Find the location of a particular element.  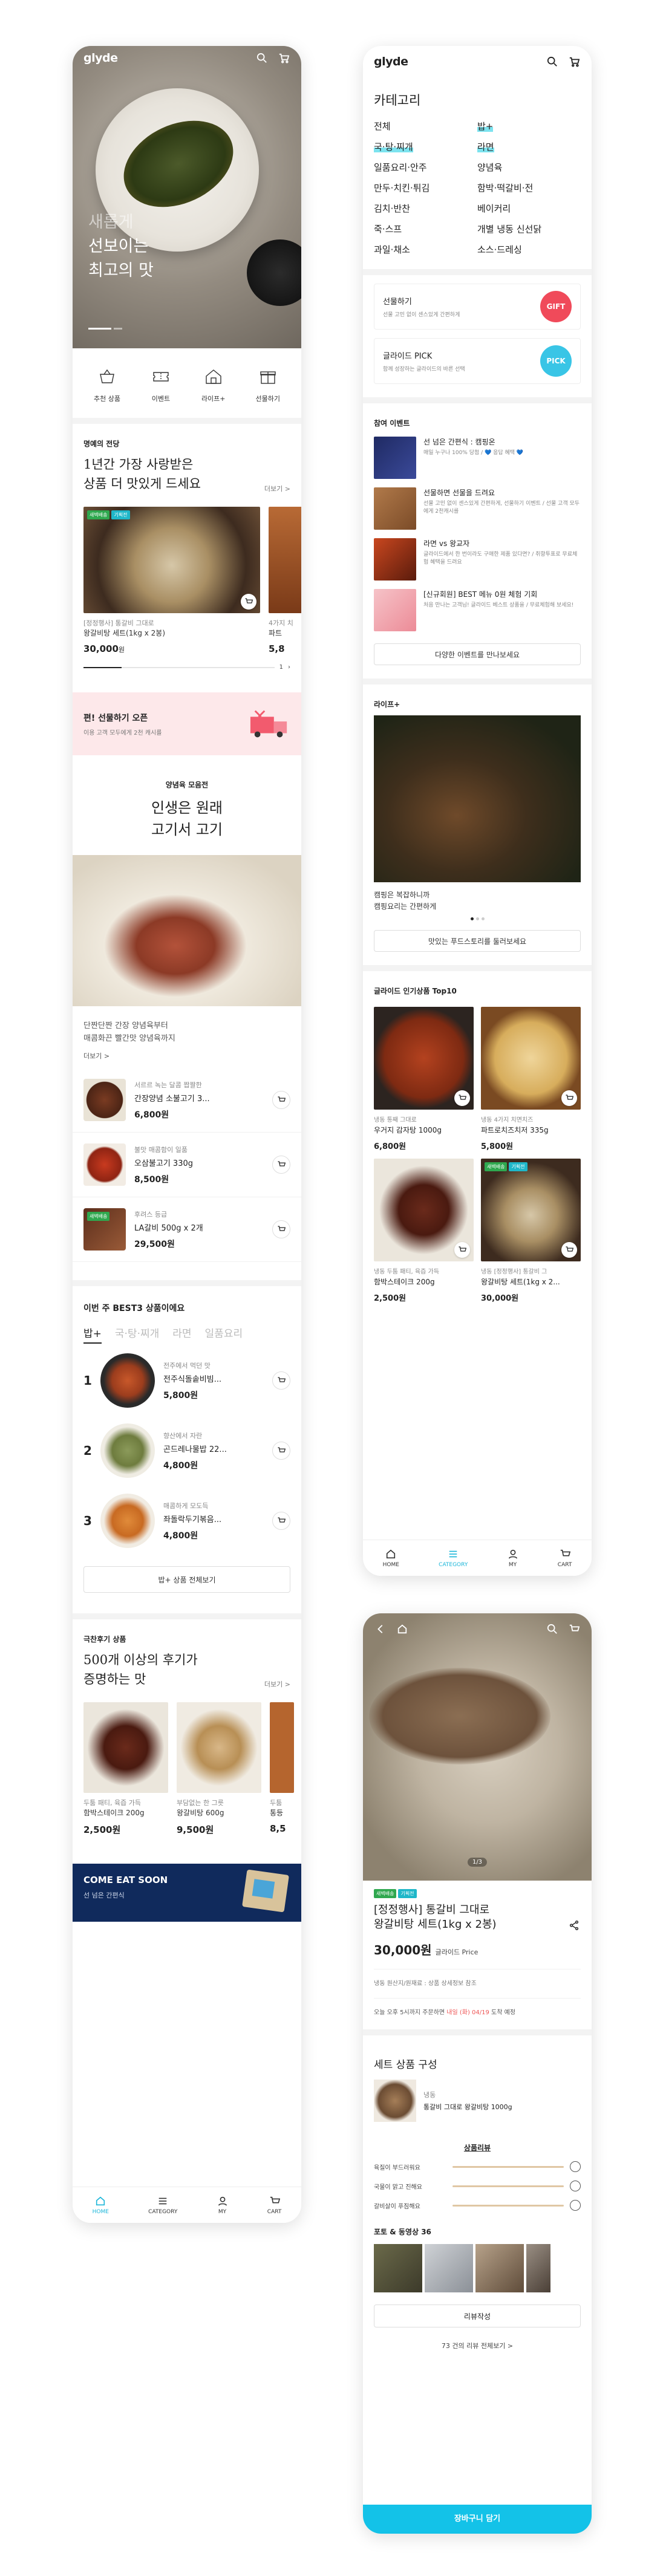

category-rice: 밥+ is located at coordinates (529, 126).